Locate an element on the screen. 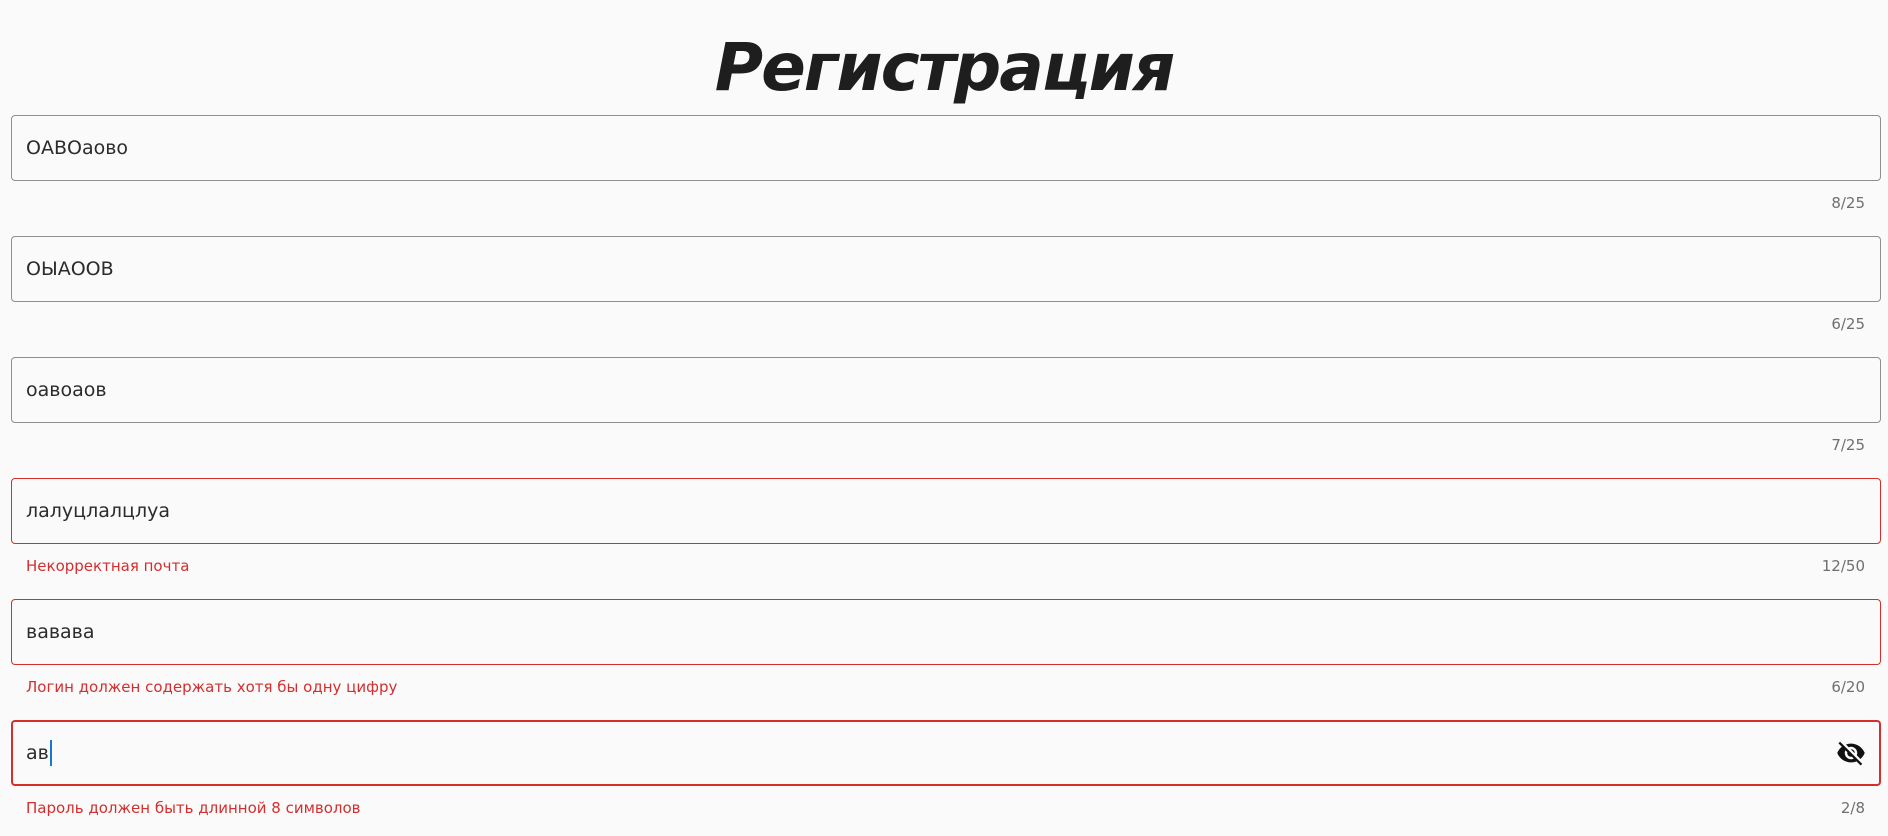  last-name-value: ОЫАООВ is located at coordinates (70, 269).